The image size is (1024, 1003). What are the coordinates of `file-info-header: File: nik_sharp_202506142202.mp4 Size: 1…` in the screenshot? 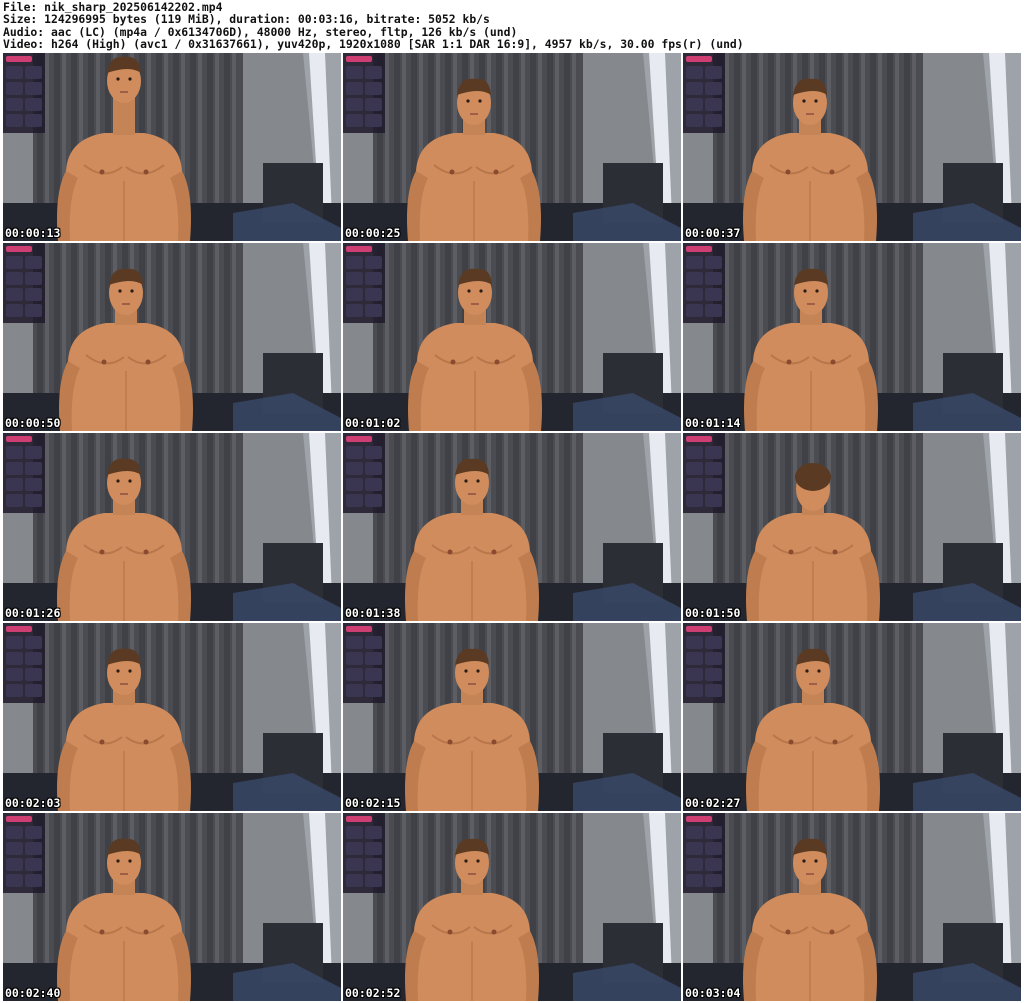 It's located at (512, 26).